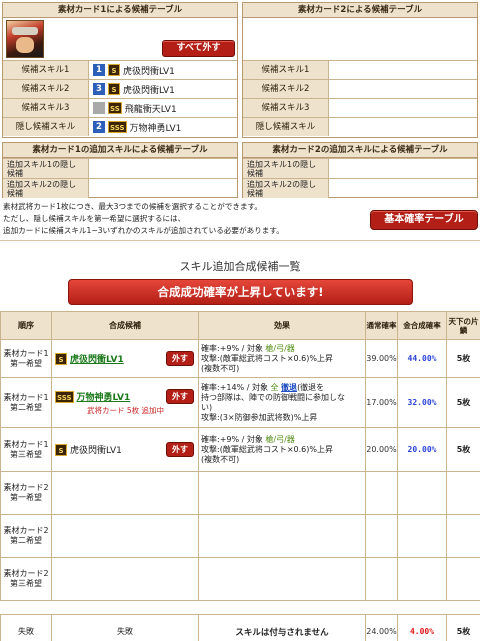 The image size is (480, 641). Describe the element at coordinates (282, 627) in the screenshot. I see `fail-effect: スキルは付与されません` at that location.